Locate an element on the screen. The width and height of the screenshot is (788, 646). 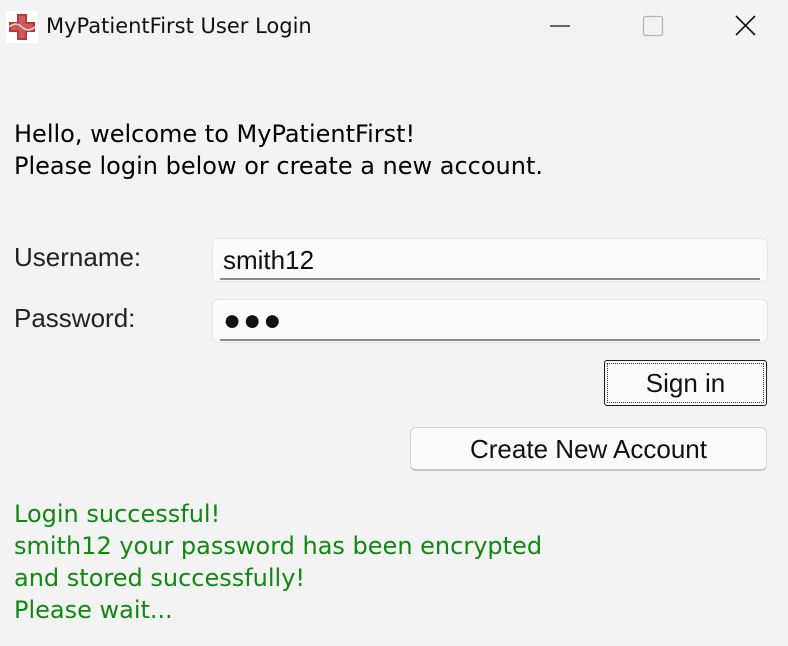
status-line: smith12 your password has been encrypted is located at coordinates (278, 546).